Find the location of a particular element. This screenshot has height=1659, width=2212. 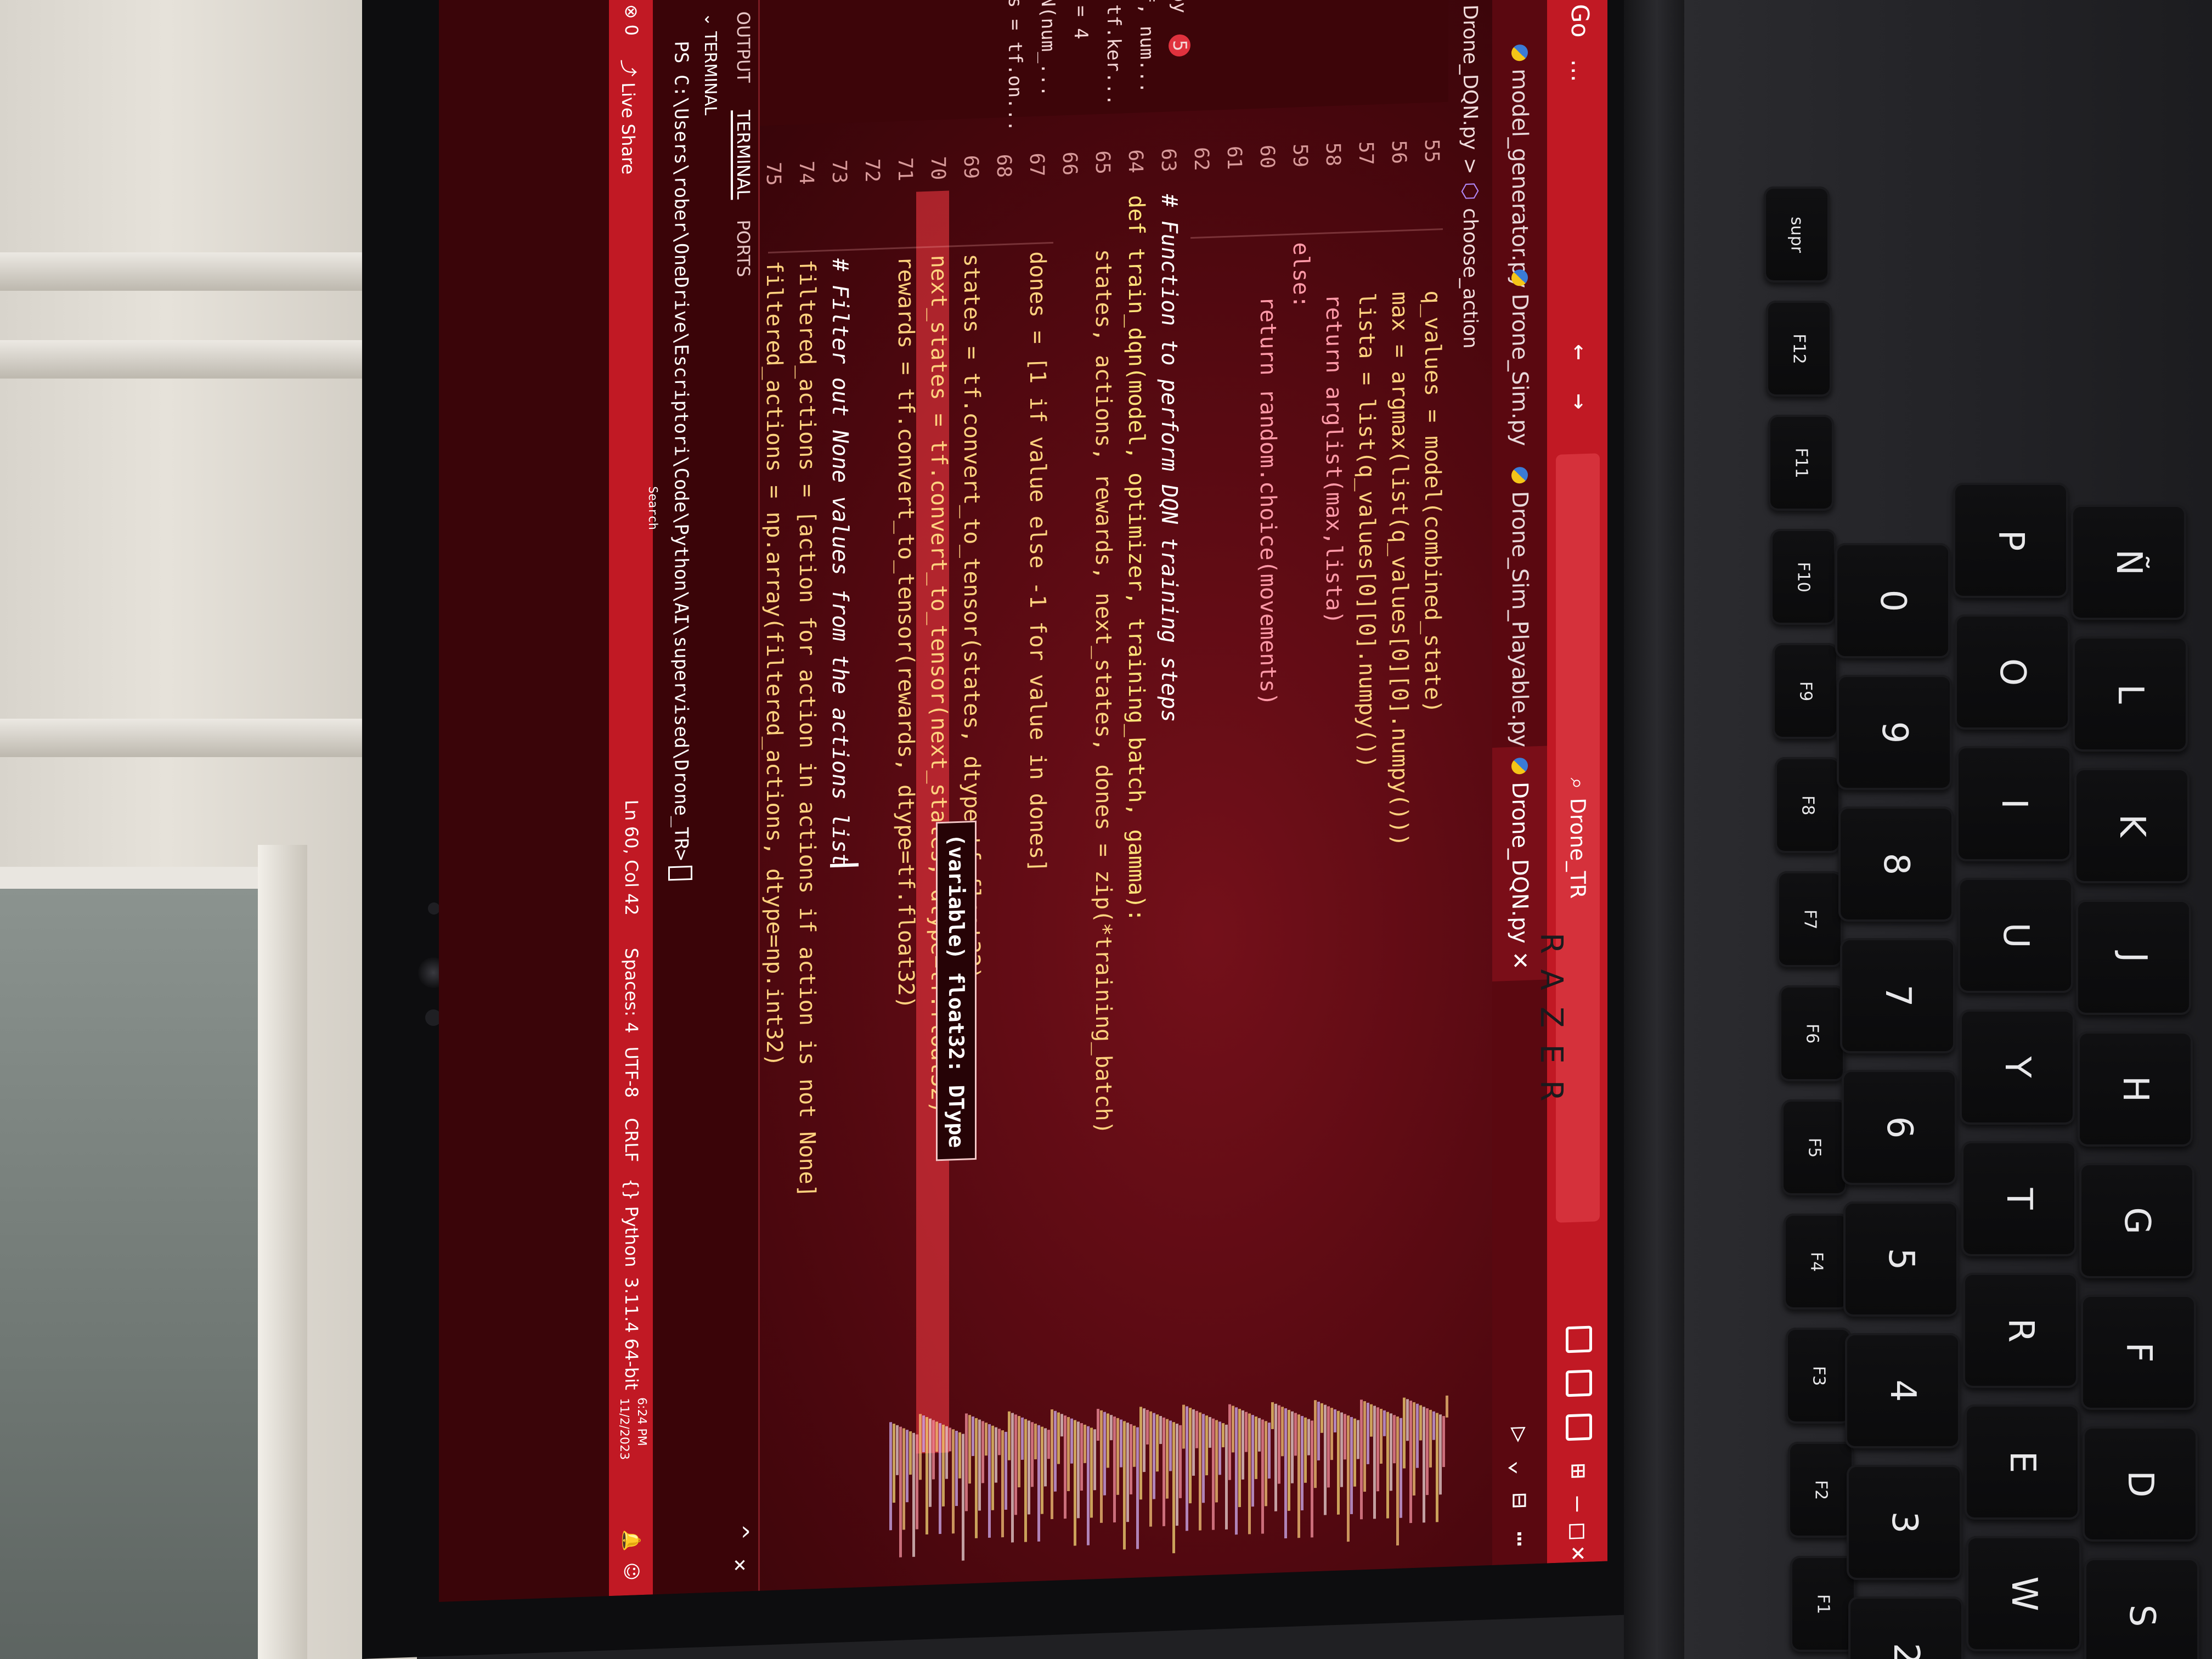

chevron-down-icon: ⌄ is located at coordinates (1520, 1468).